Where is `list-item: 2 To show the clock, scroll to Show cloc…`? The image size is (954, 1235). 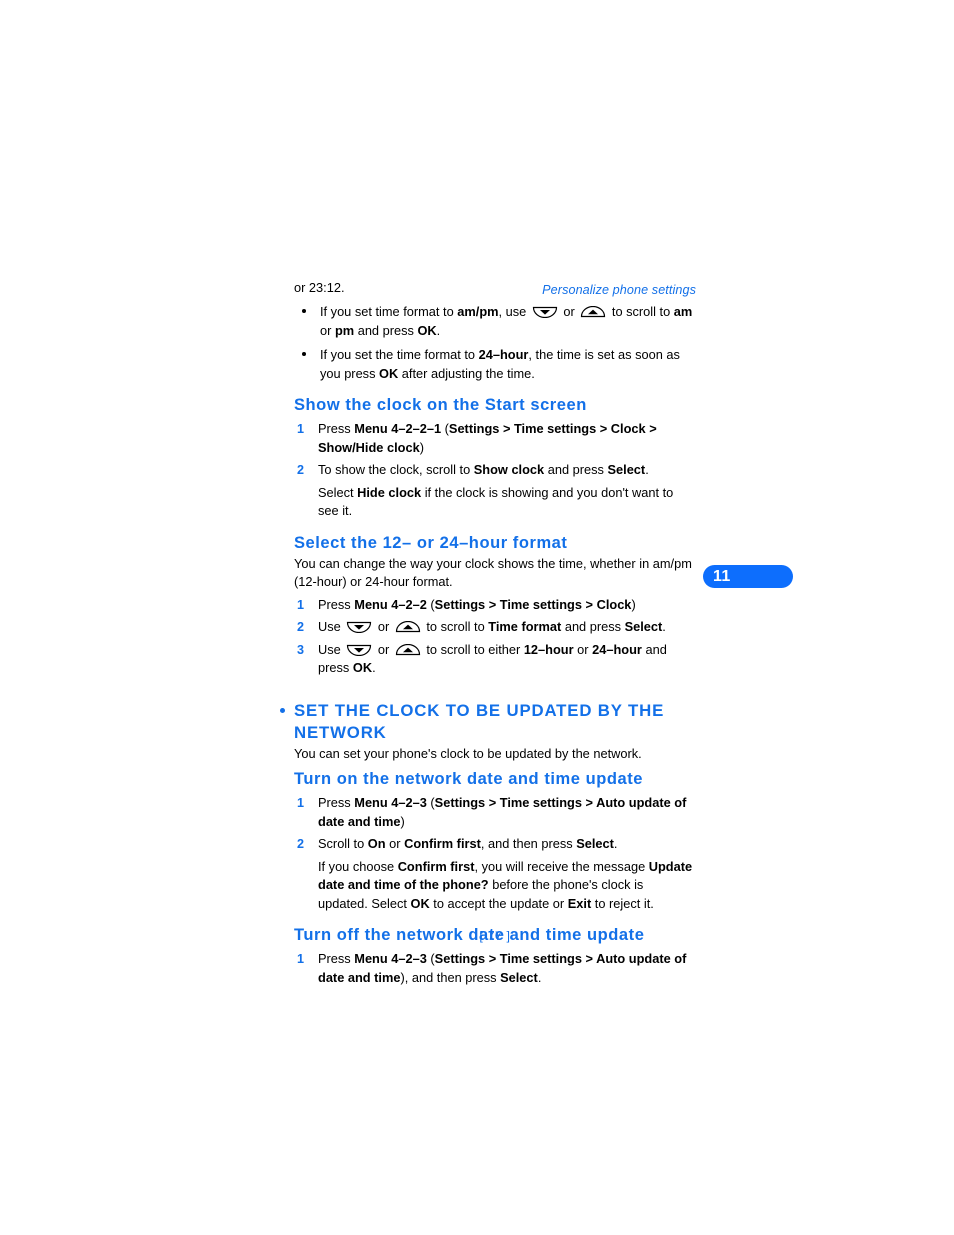 list-item: 2 To show the clock, scroll to Show cloc… is located at coordinates (495, 470).